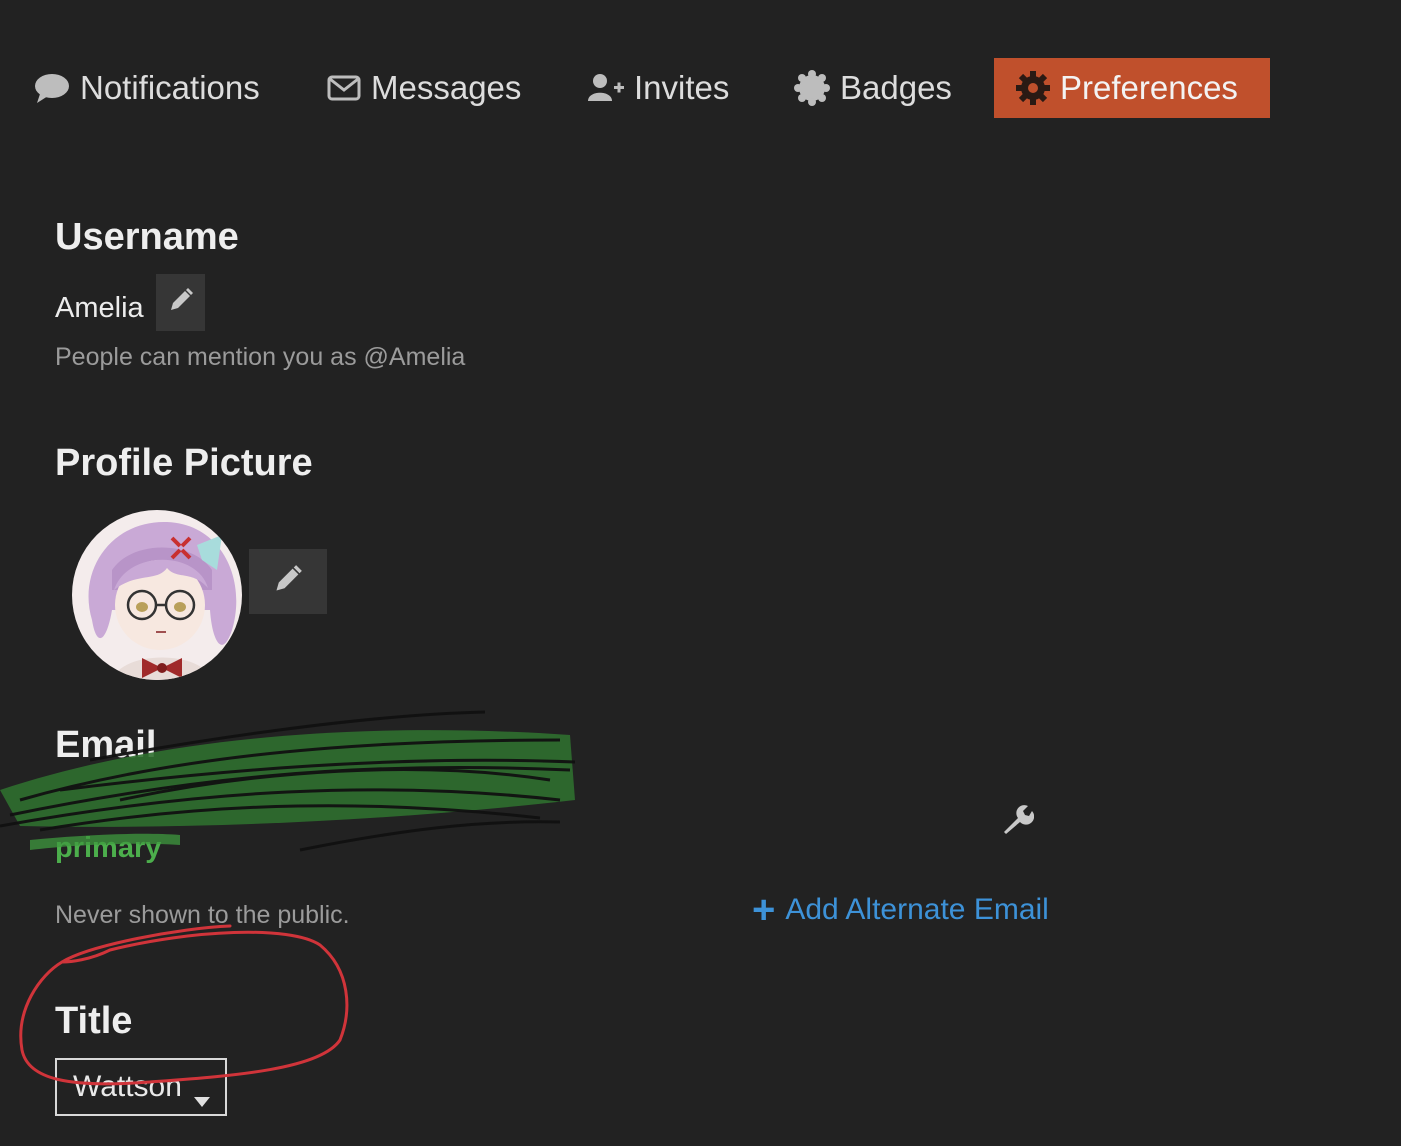 This screenshot has height=1146, width=1401. I want to click on nav-notifications: Notifications, so click(147, 88).